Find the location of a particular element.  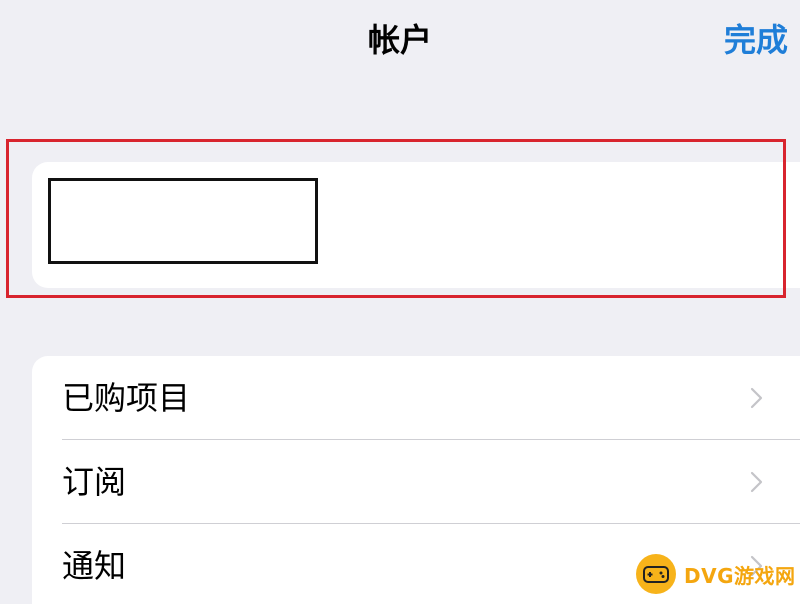

menu-item-label: 通知 is located at coordinates (94, 566).